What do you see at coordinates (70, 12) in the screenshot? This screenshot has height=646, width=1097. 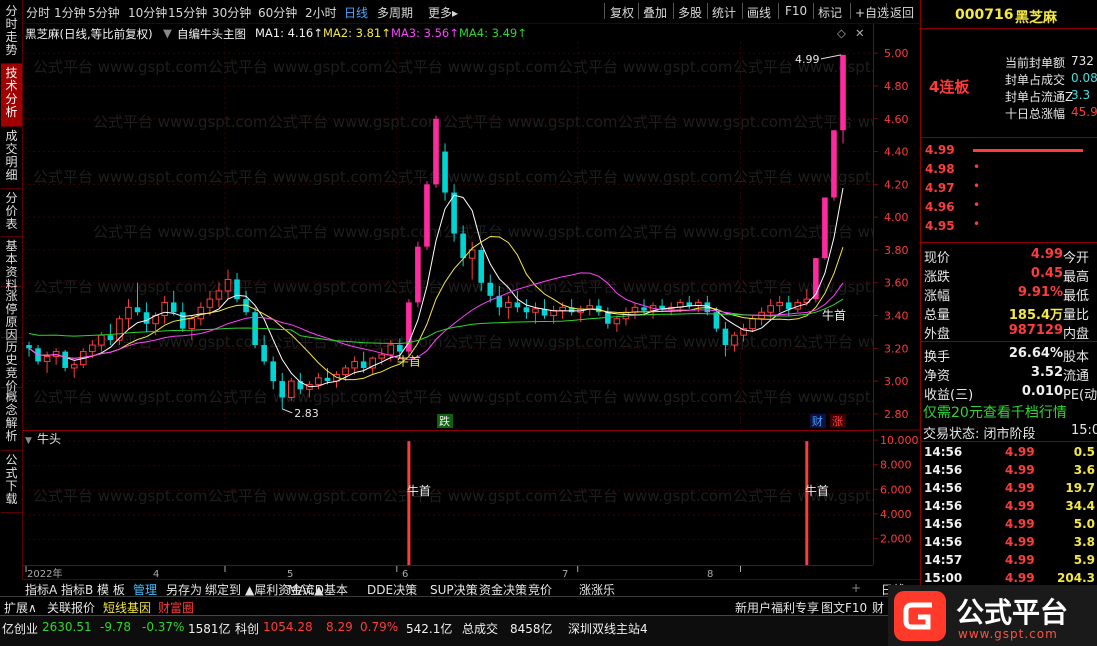 I see `timeframe-1: 1分钟` at bounding box center [70, 12].